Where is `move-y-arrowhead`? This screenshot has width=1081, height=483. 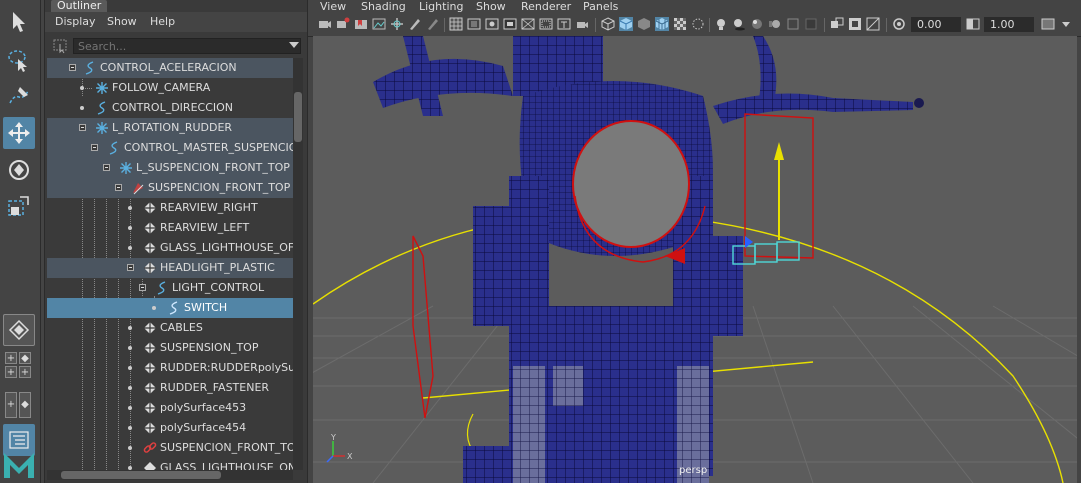 move-y-arrowhead is located at coordinates (779, 151).